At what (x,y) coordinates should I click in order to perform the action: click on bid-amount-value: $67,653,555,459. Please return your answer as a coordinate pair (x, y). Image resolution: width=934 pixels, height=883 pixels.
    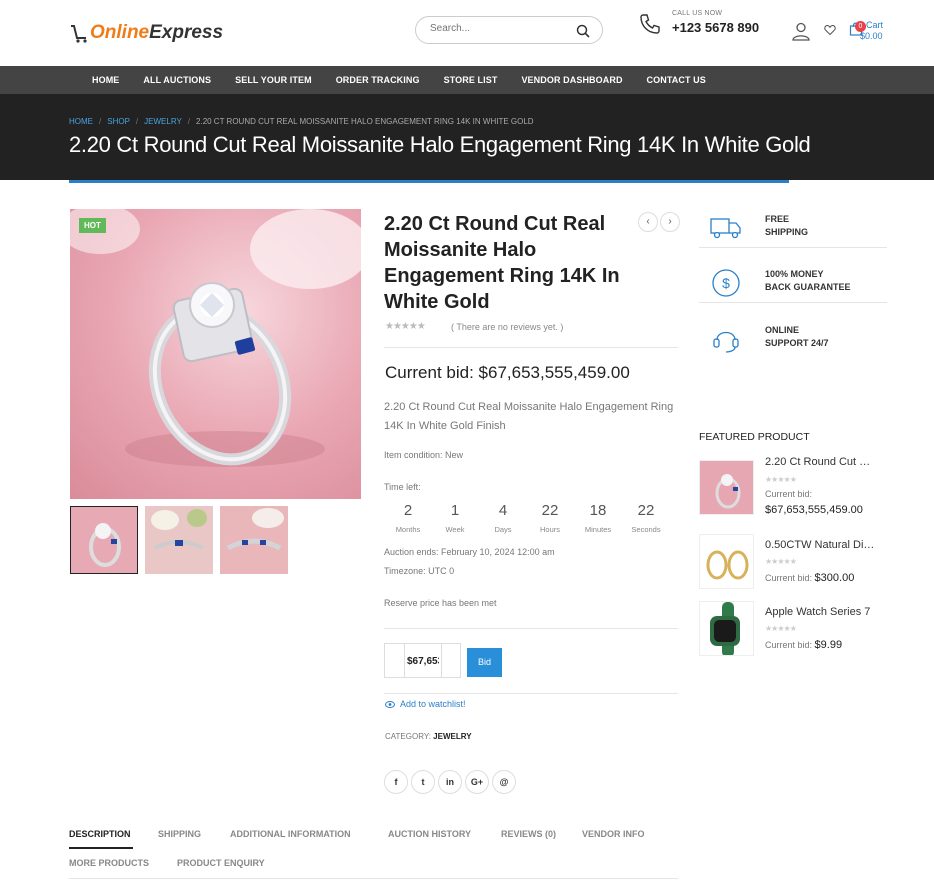
    Looking at the image, I should click on (423, 661).